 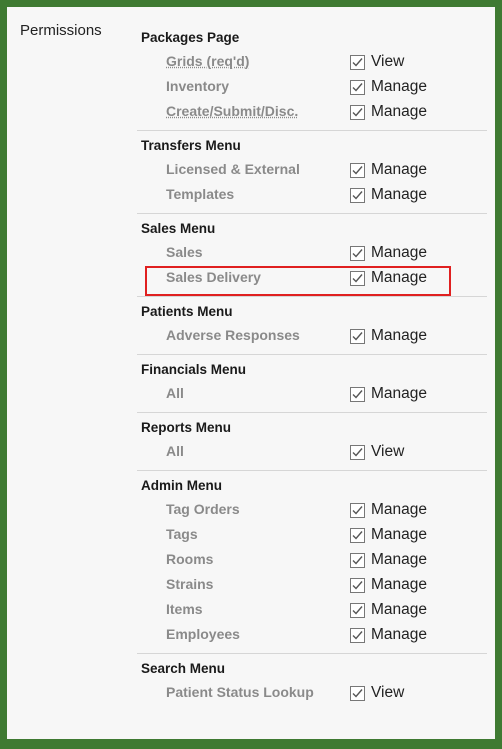 What do you see at coordinates (200, 194) in the screenshot?
I see `permission-label: Templates` at bounding box center [200, 194].